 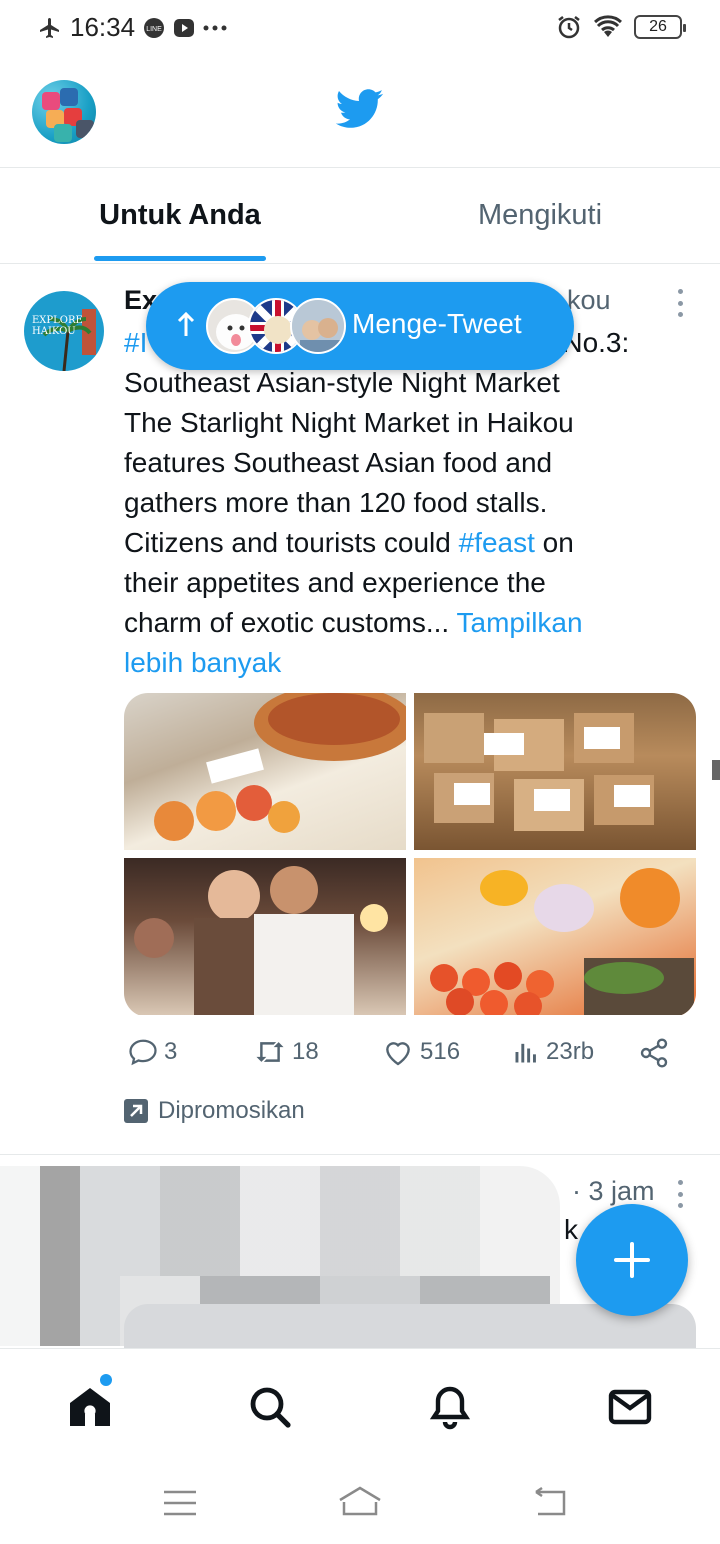 I want to click on views-button: 23rb, so click(x=553, y=1052).